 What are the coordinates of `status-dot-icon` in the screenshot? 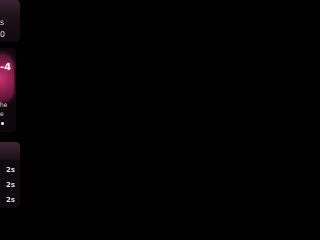 It's located at (2, 123).